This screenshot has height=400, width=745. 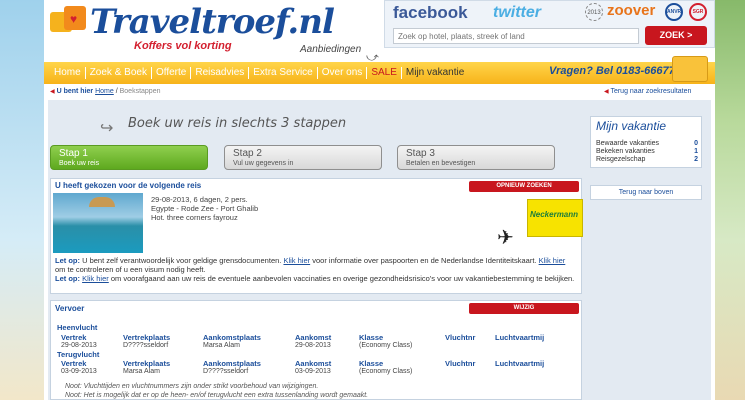 I want to click on klik-hier-paspoort-link: Klik hier, so click(x=296, y=260).